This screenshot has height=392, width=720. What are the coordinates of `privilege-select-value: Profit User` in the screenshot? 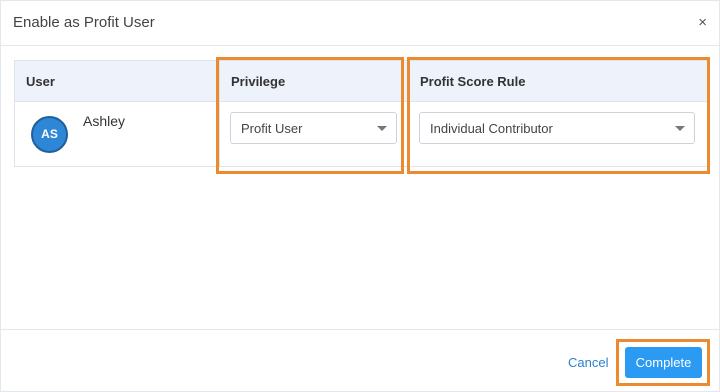 It's located at (272, 128).